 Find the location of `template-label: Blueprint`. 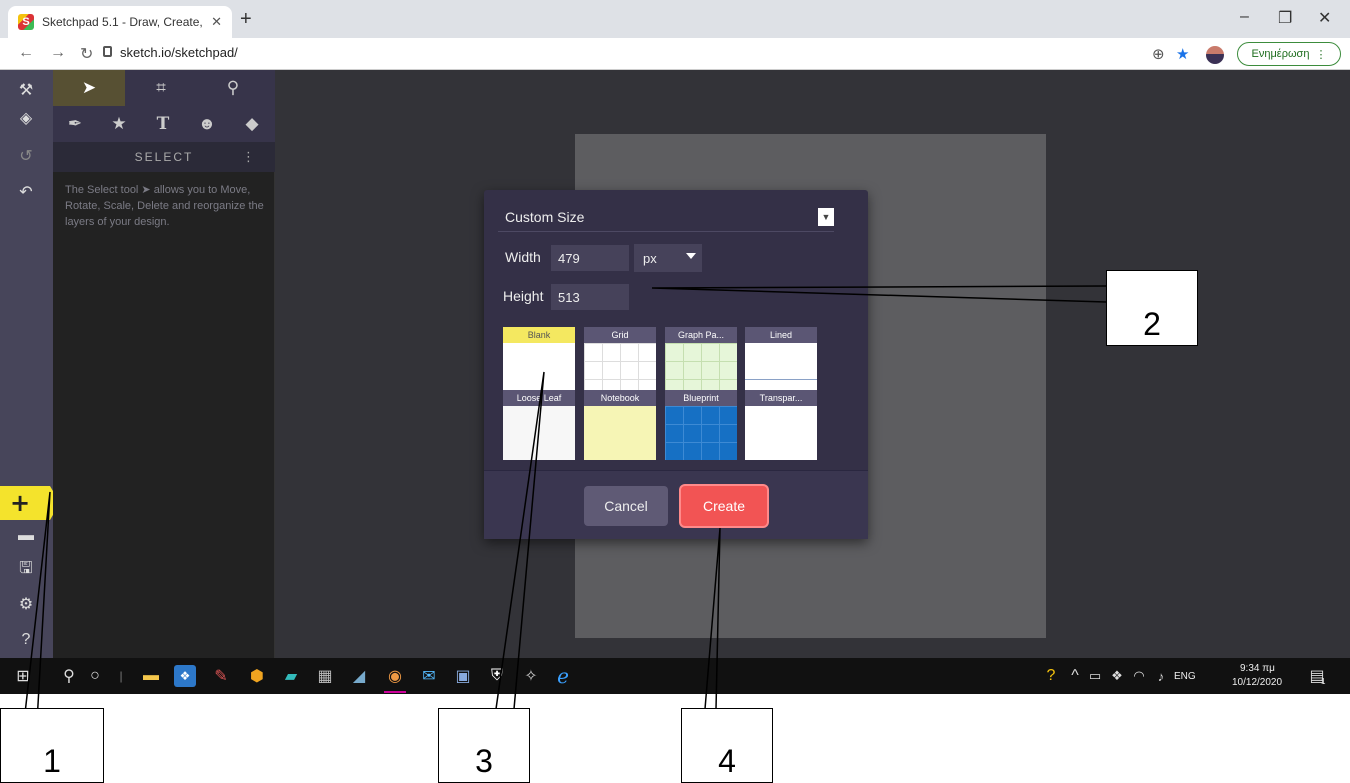

template-label: Blueprint is located at coordinates (701, 398).